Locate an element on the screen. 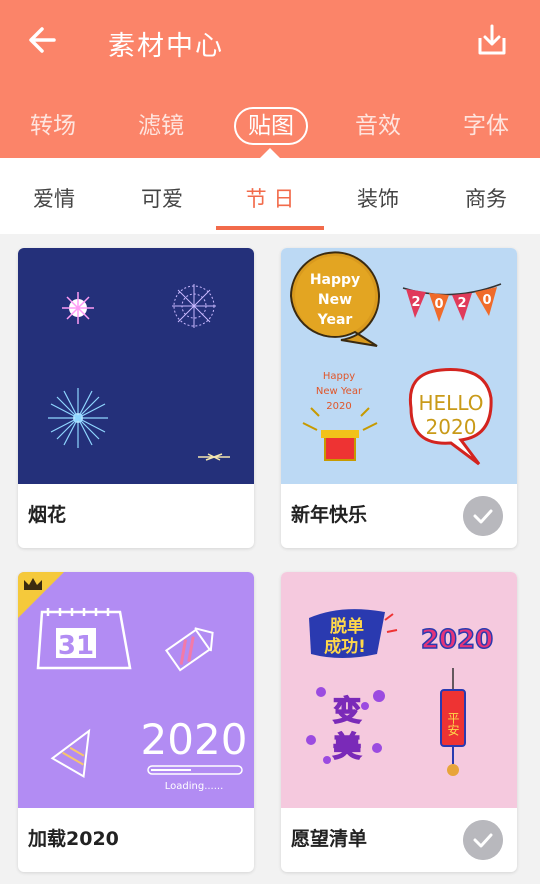 Image resolution: width=540 pixels, height=884 pixels. download-manager-icon is located at coordinates (492, 40).